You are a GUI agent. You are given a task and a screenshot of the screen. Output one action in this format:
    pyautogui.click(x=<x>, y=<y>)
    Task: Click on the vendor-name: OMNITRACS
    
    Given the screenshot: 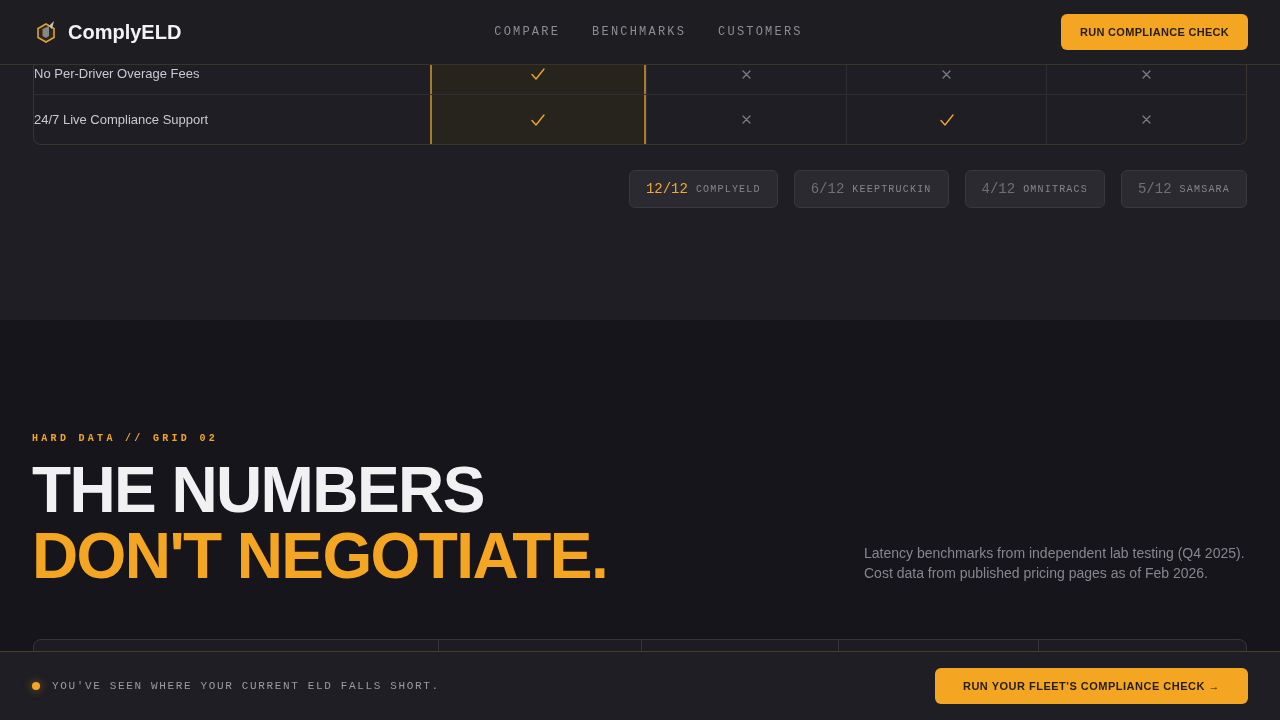 What is the action you would take?
    pyautogui.click(x=1055, y=189)
    